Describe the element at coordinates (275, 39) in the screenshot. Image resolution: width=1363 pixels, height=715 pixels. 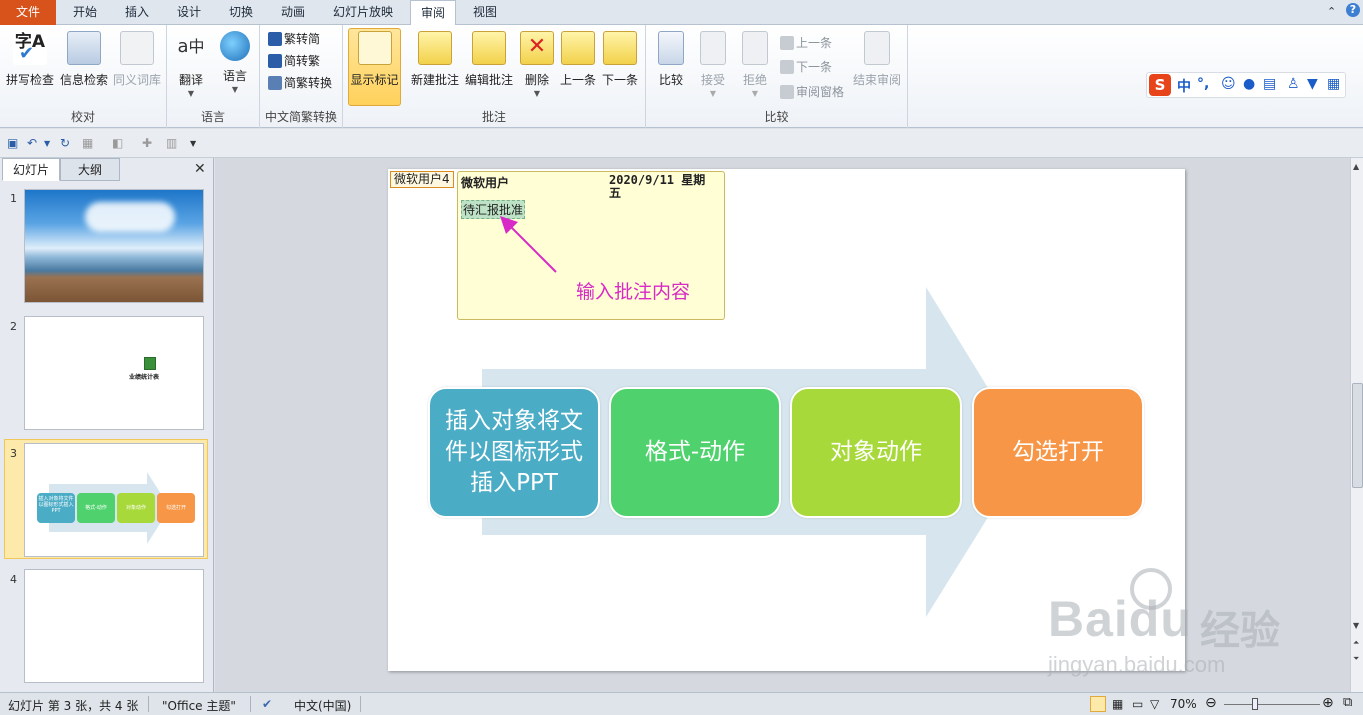
I see `trad-to-simp-icon` at that location.